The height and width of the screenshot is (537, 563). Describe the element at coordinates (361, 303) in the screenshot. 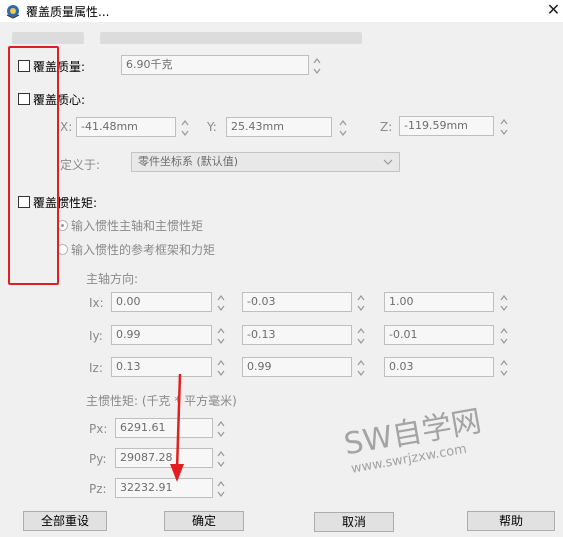

I see `ix-y-spinner` at that location.